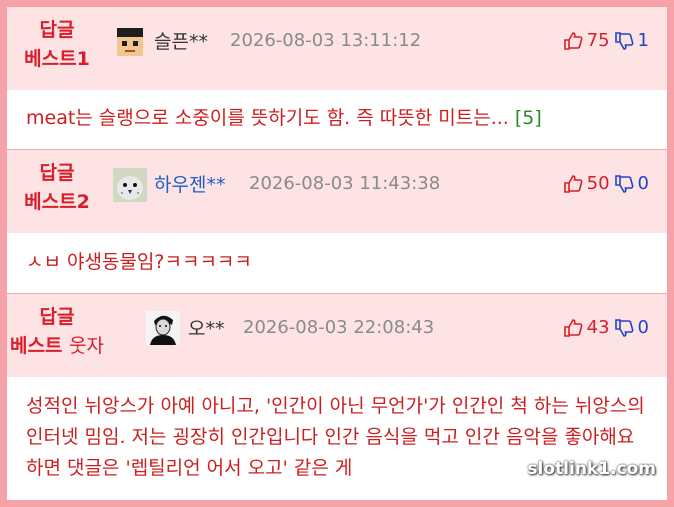  I want to click on bird-avatar-icon, so click(130, 185).